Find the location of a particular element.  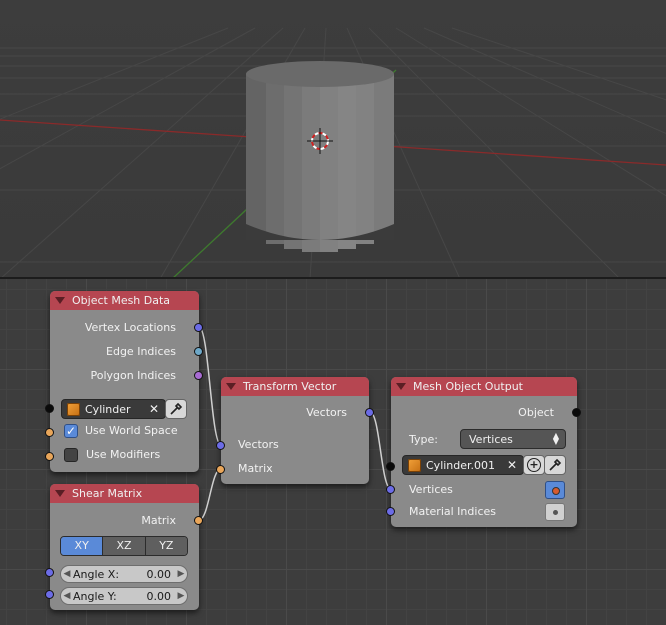

plane-selector: XY XZ YZ is located at coordinates (124, 546).